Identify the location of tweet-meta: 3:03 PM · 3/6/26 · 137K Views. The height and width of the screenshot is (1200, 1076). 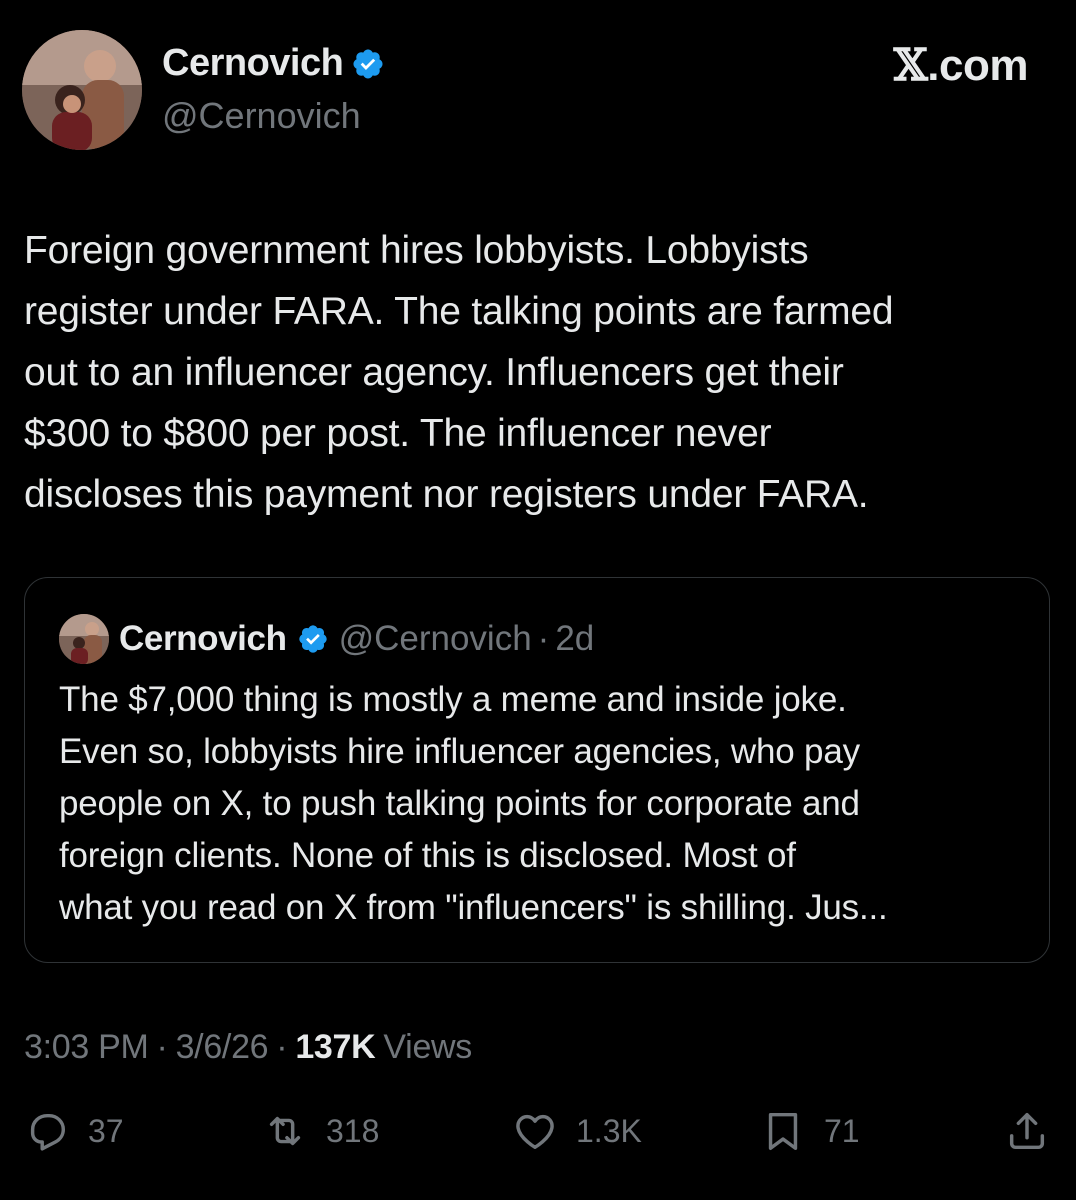
(248, 1047).